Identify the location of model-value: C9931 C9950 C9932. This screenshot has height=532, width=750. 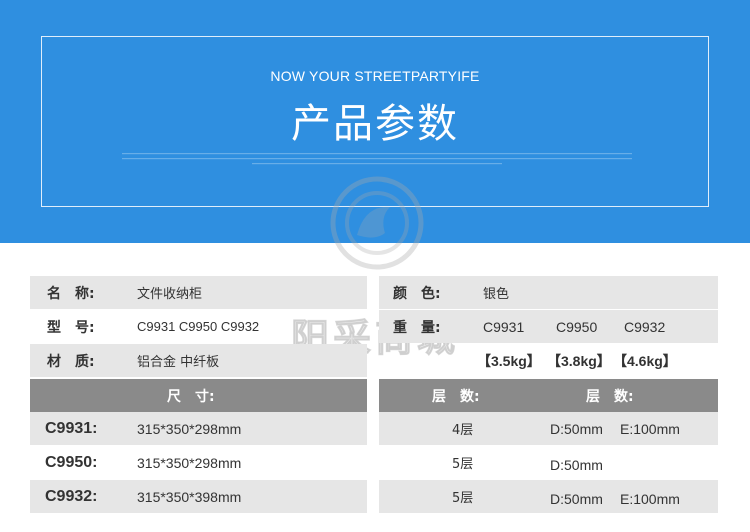
(198, 326).